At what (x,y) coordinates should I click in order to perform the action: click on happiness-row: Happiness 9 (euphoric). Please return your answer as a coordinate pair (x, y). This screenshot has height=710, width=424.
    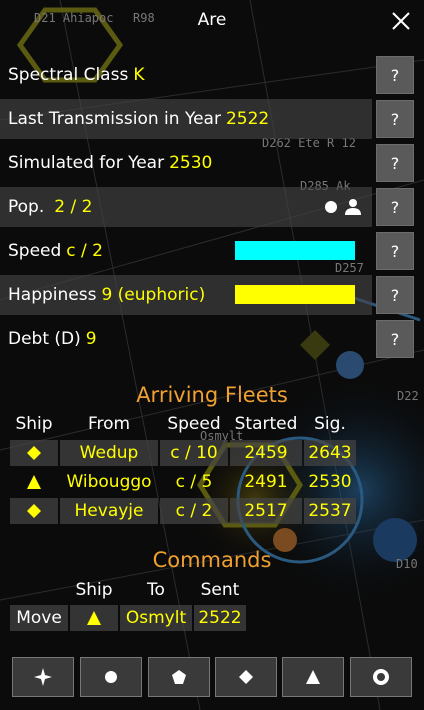
    Looking at the image, I should click on (186, 295).